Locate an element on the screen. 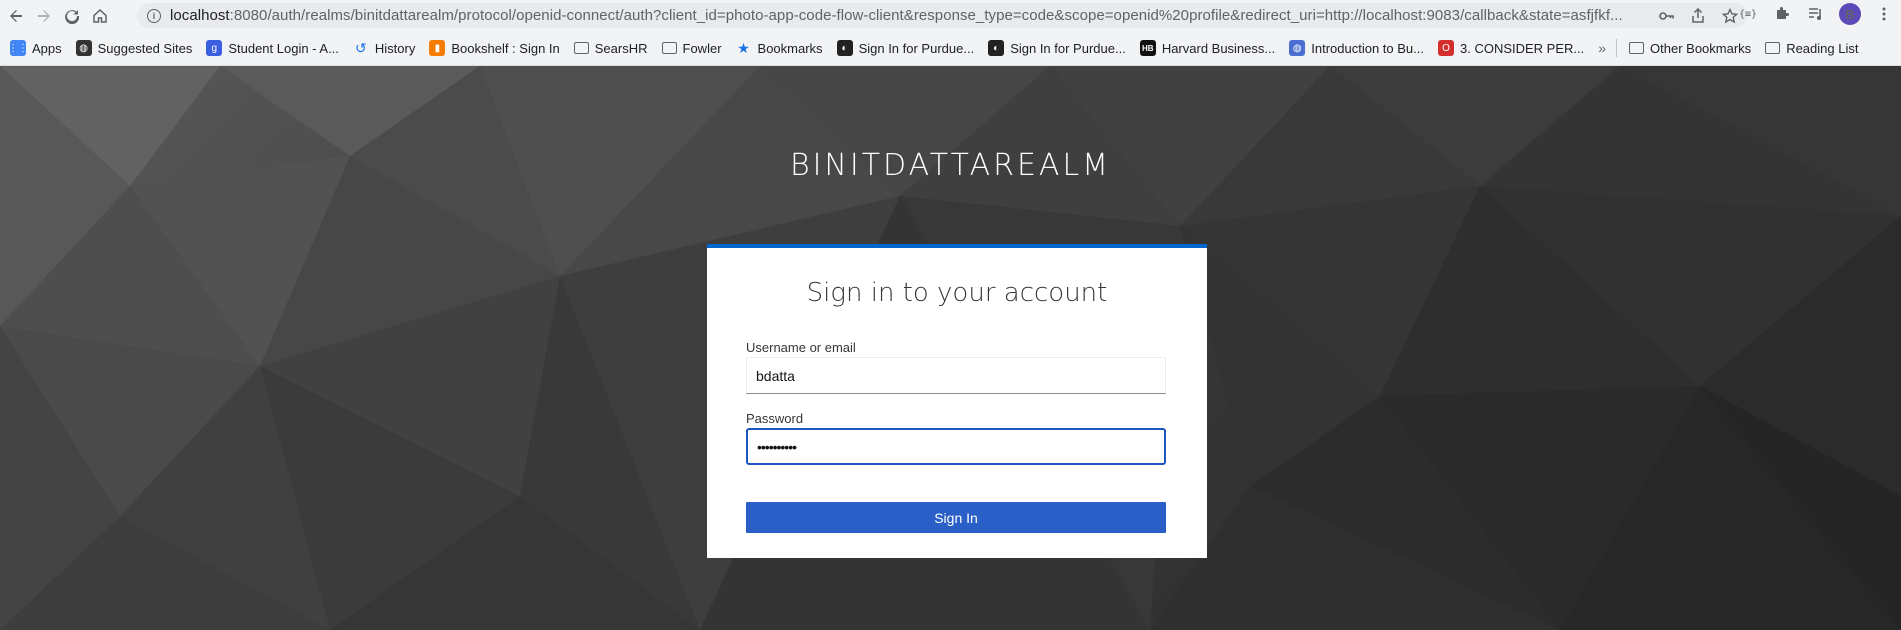 This screenshot has height=630, width=1901. back-icon is located at coordinates (16, 16).